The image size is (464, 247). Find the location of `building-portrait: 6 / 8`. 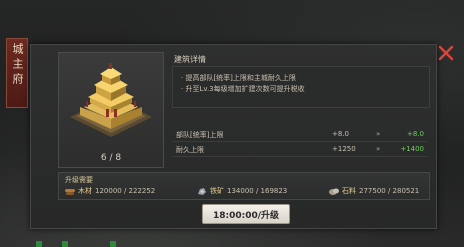

building-portrait: 6 / 8 is located at coordinates (111, 110).